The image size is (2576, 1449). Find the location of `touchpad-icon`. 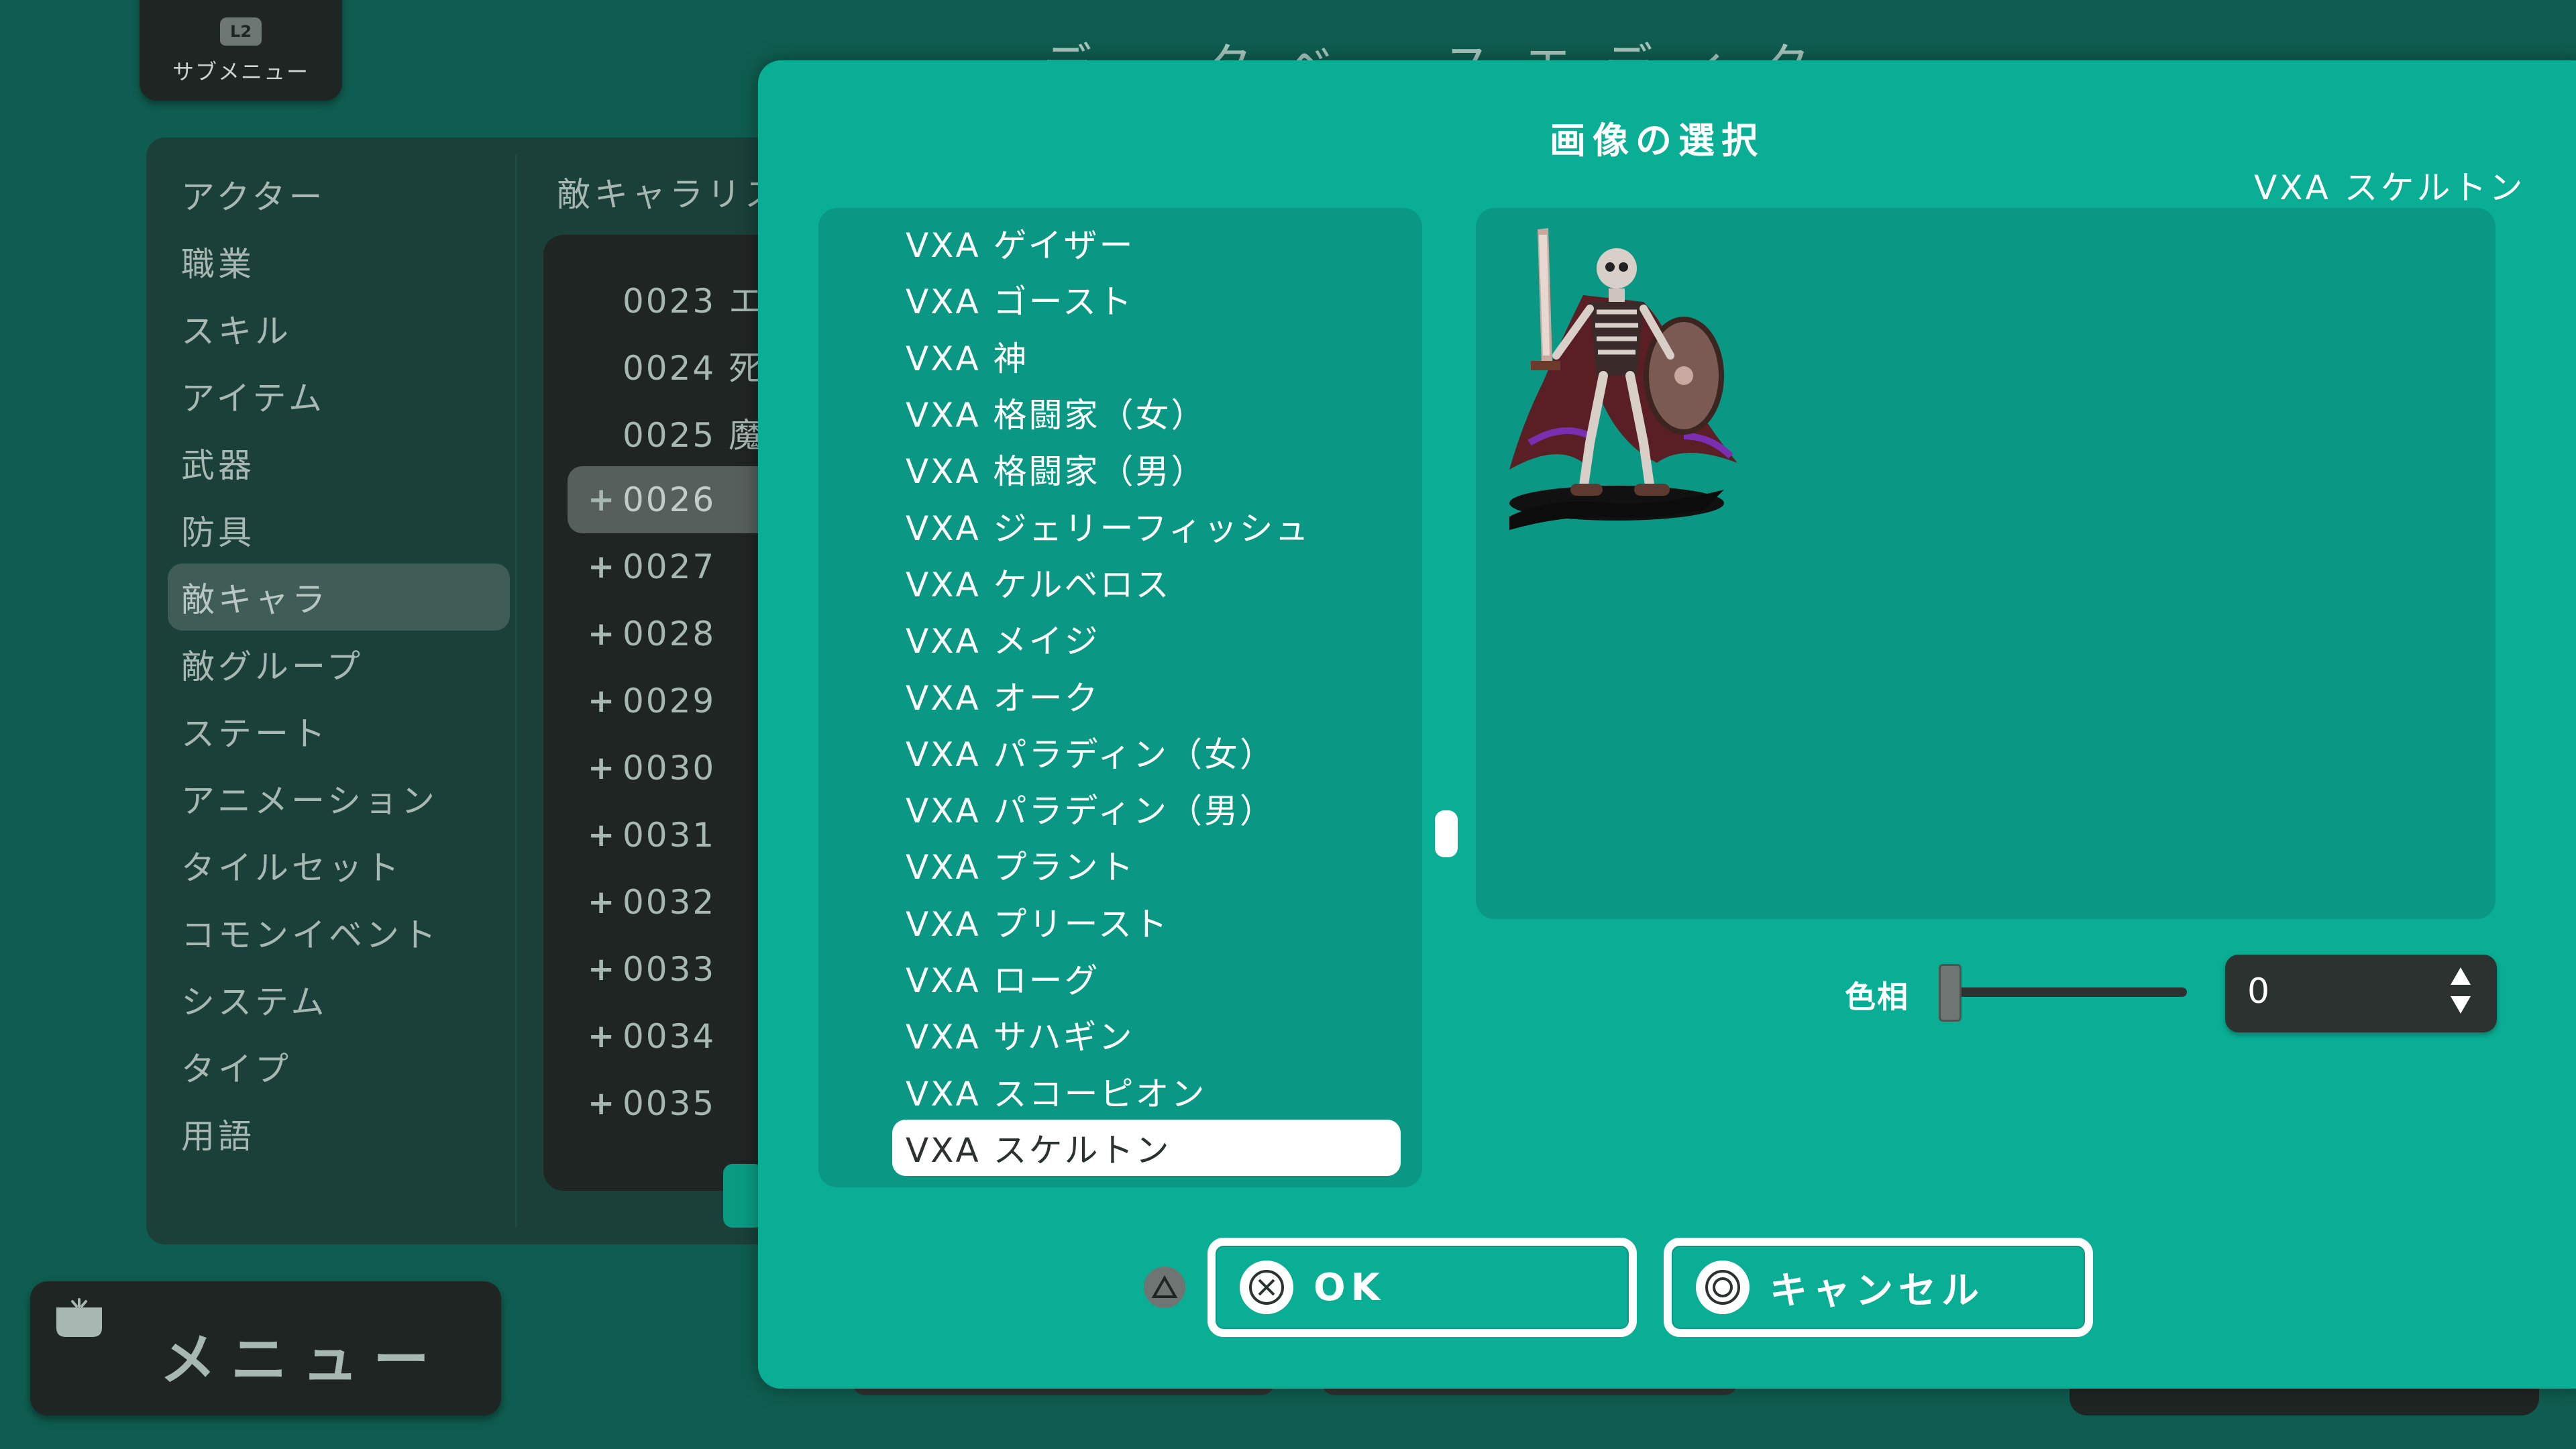

touchpad-icon is located at coordinates (79, 1317).